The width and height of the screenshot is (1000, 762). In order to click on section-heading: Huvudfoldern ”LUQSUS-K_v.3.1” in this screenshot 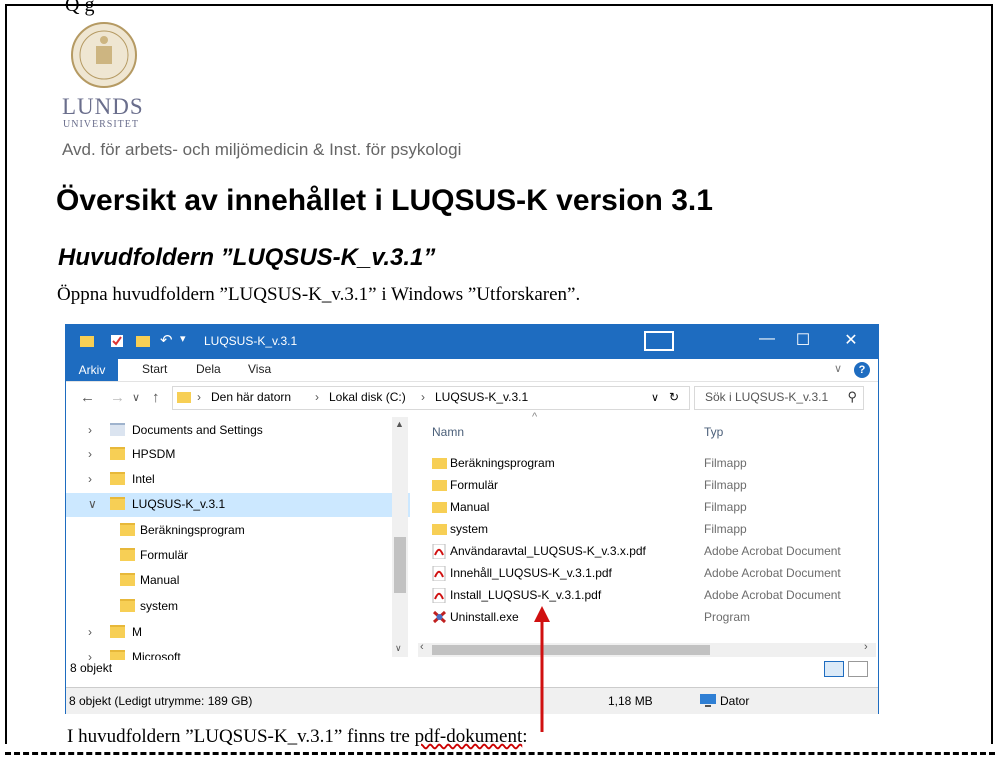, I will do `click(247, 257)`.